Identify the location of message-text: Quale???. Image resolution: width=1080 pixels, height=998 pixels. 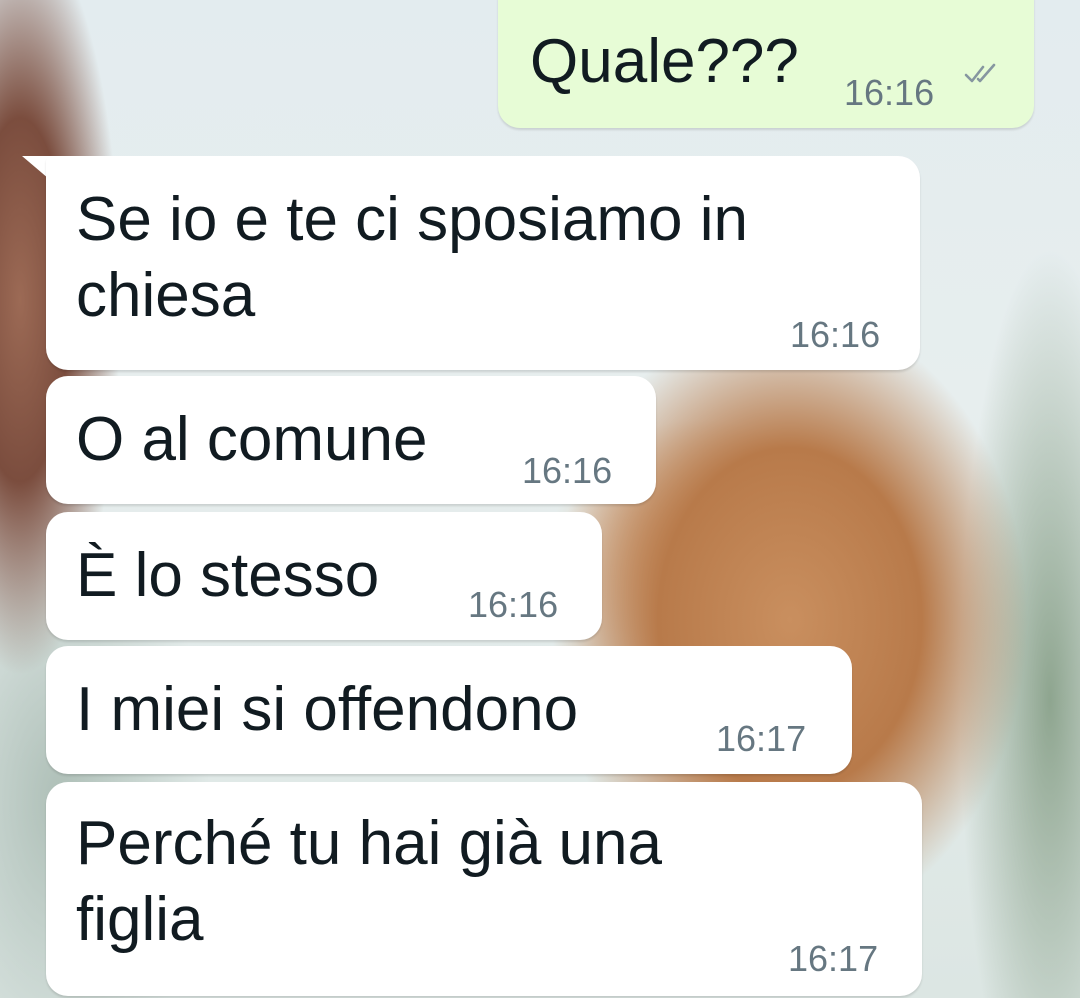
(664, 61).